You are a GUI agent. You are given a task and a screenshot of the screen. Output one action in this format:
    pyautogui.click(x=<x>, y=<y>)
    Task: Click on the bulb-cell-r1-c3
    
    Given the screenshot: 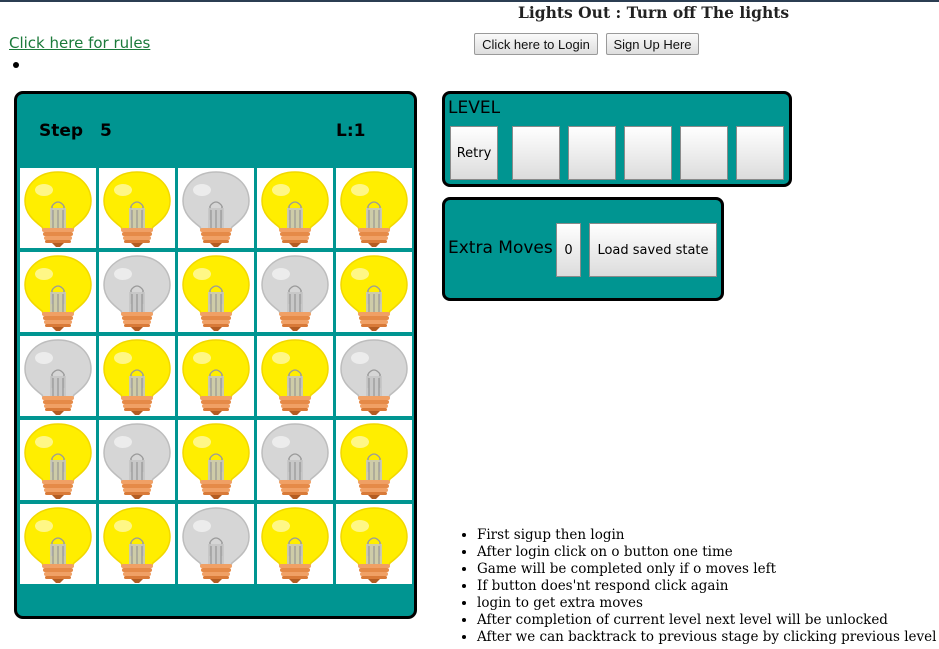 What is the action you would take?
    pyautogui.click(x=216, y=208)
    